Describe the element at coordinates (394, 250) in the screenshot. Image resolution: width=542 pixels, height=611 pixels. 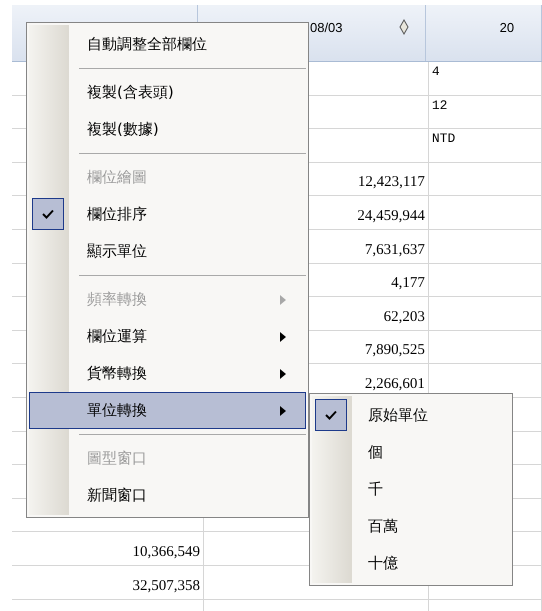
I see `table-cell: 7,631,637` at that location.